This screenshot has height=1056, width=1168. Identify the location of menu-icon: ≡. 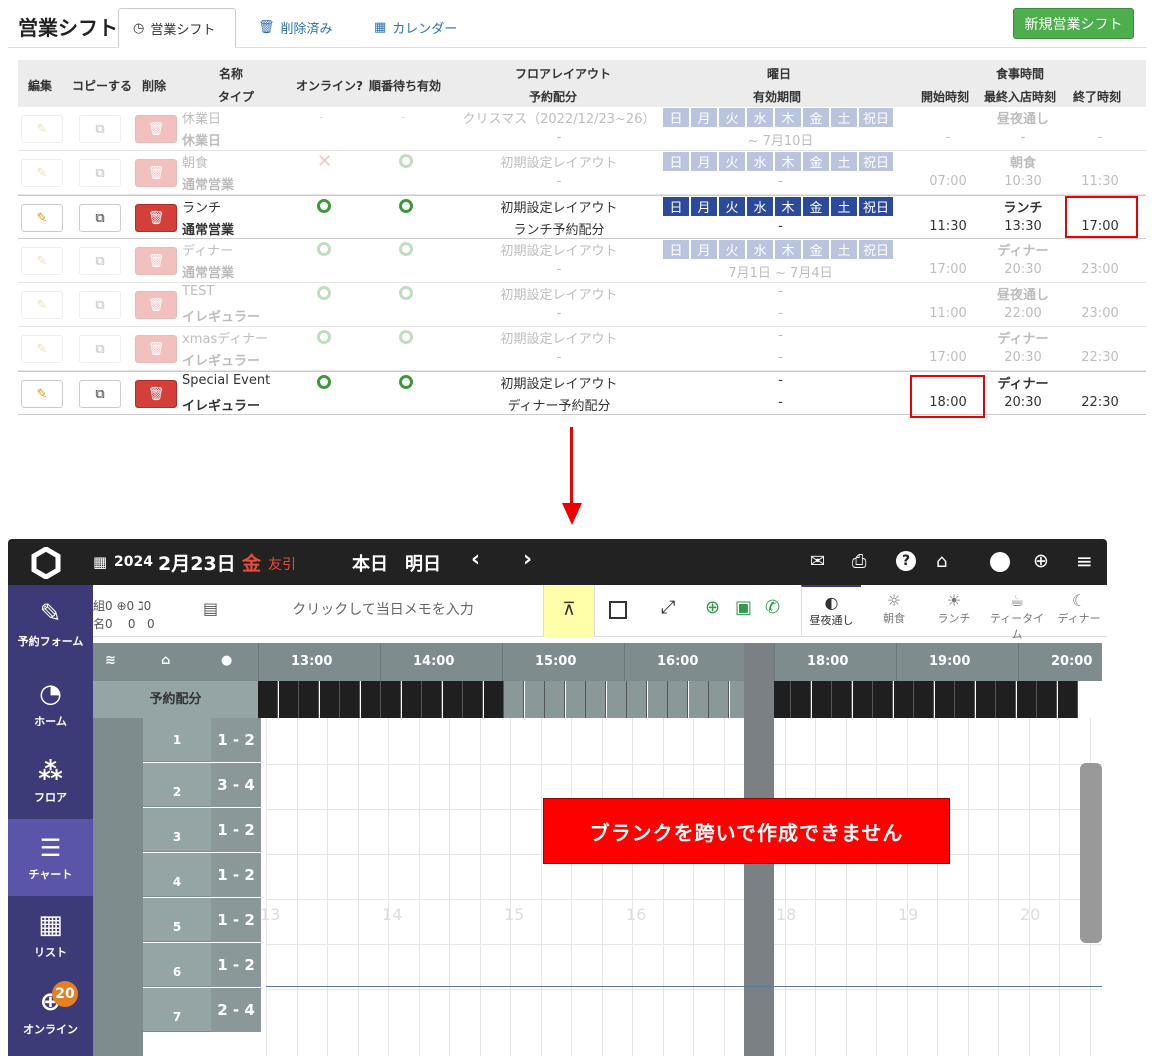
(1084, 561).